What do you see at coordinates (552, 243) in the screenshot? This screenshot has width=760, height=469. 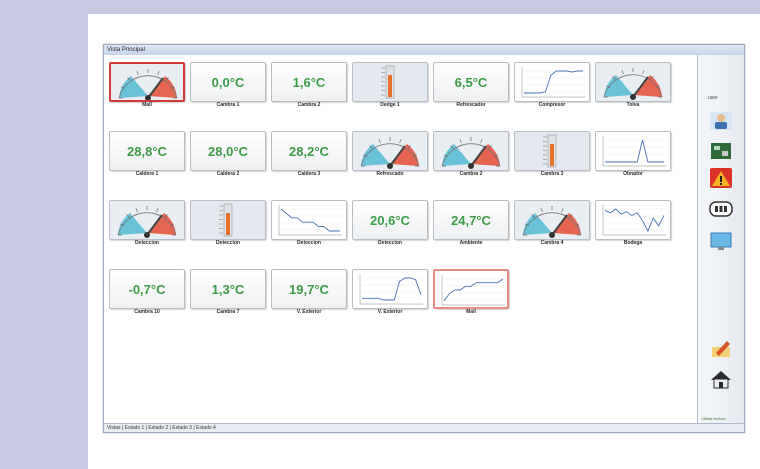 I see `tile-label: Cambra 4` at bounding box center [552, 243].